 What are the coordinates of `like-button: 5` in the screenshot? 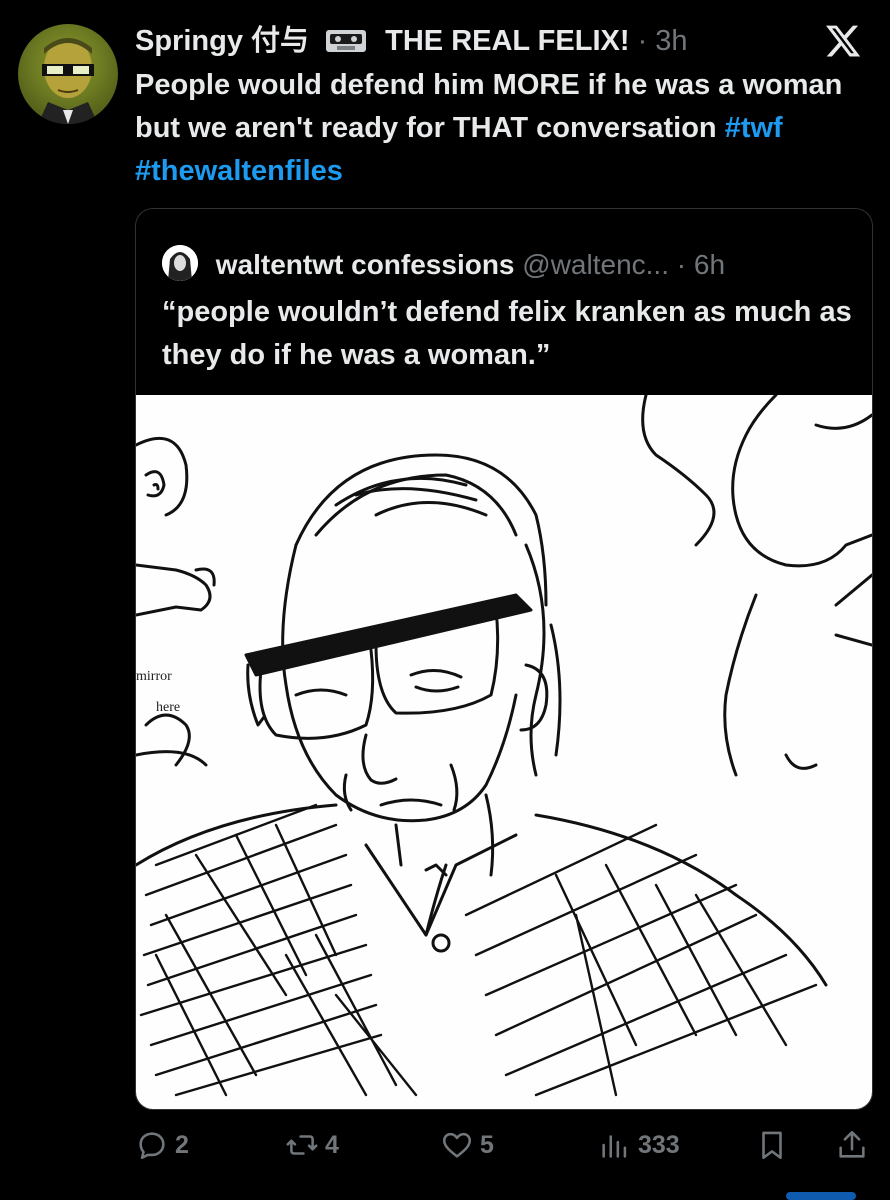 It's located at (467, 1145).